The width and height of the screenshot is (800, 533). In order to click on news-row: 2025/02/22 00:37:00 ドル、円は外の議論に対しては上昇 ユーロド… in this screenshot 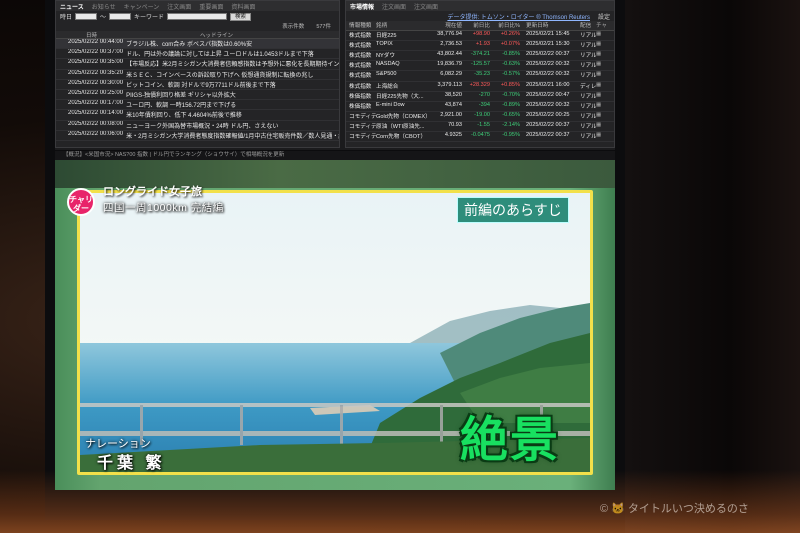, I will do `click(197, 54)`.